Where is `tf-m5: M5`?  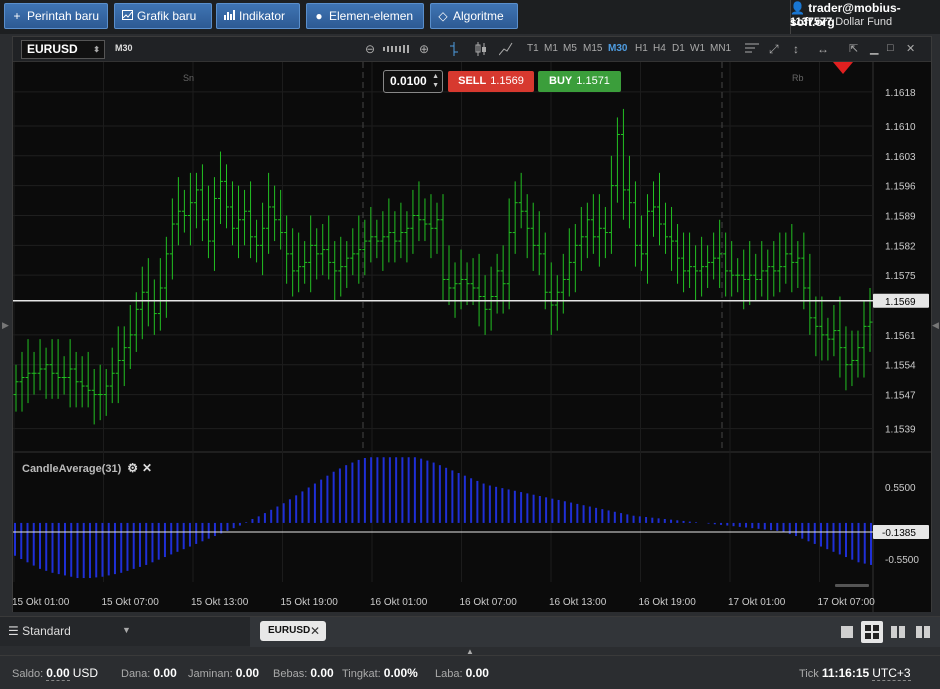
tf-m5: M5 is located at coordinates (570, 48).